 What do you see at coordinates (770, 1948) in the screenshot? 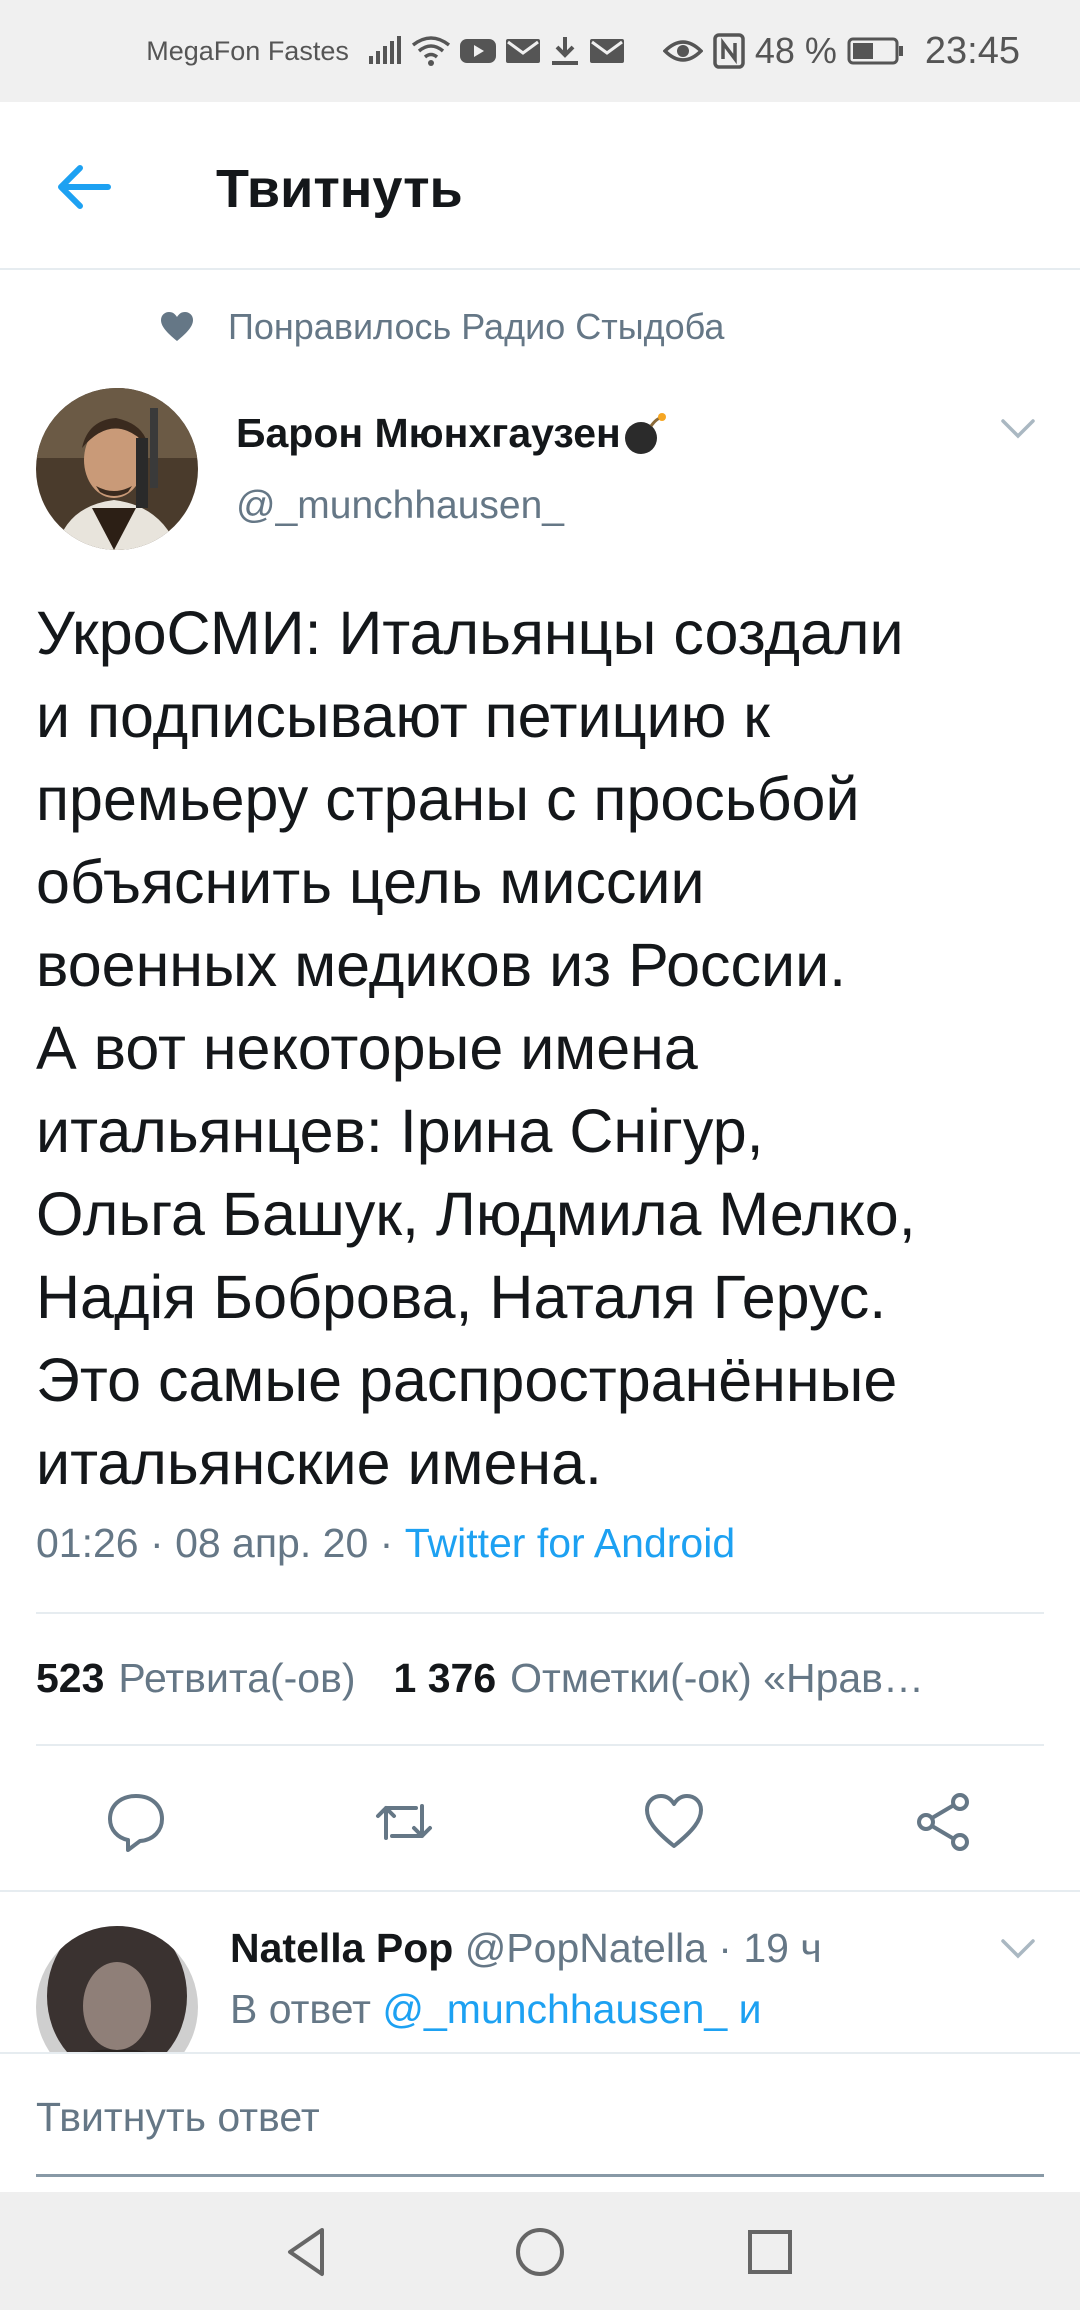
I see `reply-age: · 19 ч` at bounding box center [770, 1948].